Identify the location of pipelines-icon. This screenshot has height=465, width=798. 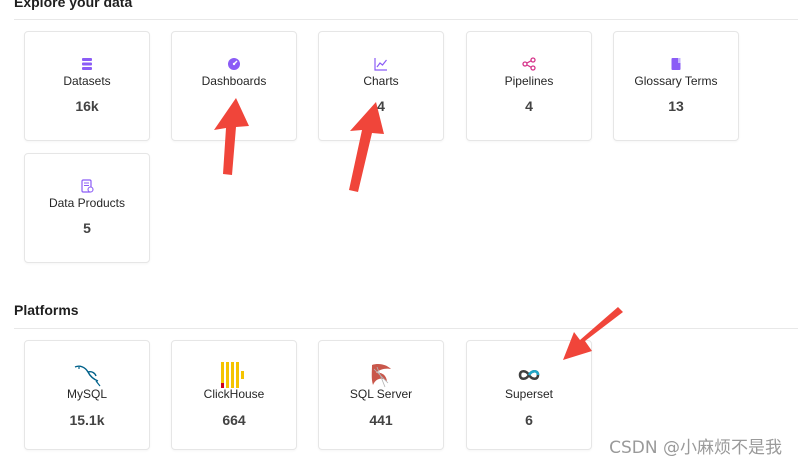
(529, 64).